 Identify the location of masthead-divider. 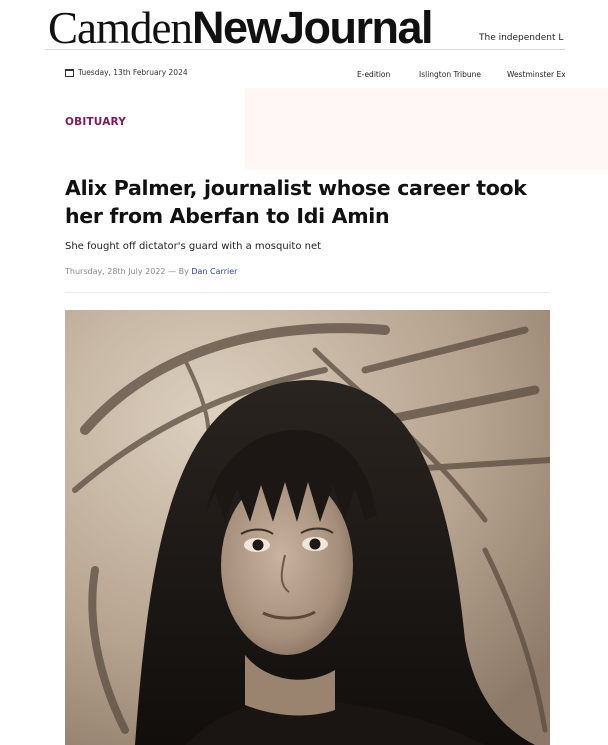
(305, 49).